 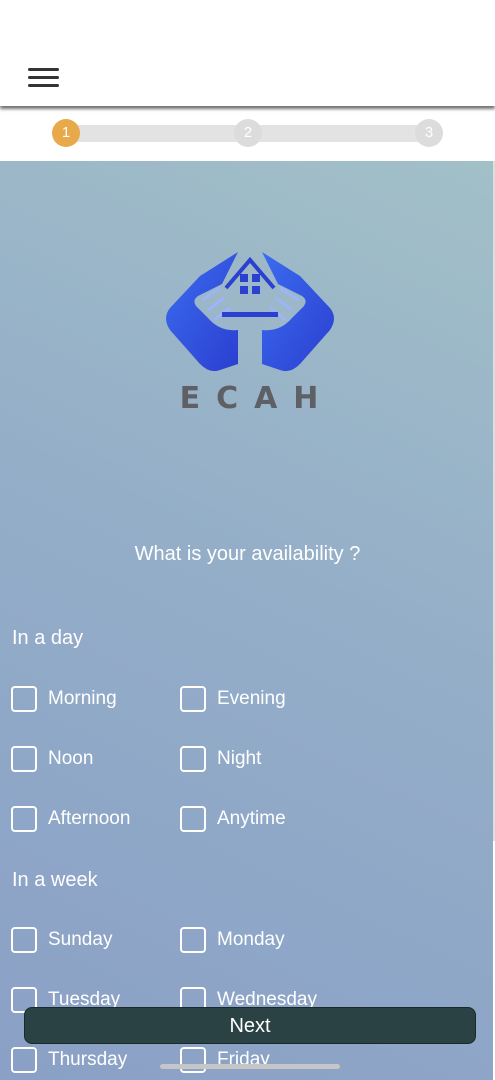 I want to click on in-a-week-label: In a week, so click(x=55, y=880).